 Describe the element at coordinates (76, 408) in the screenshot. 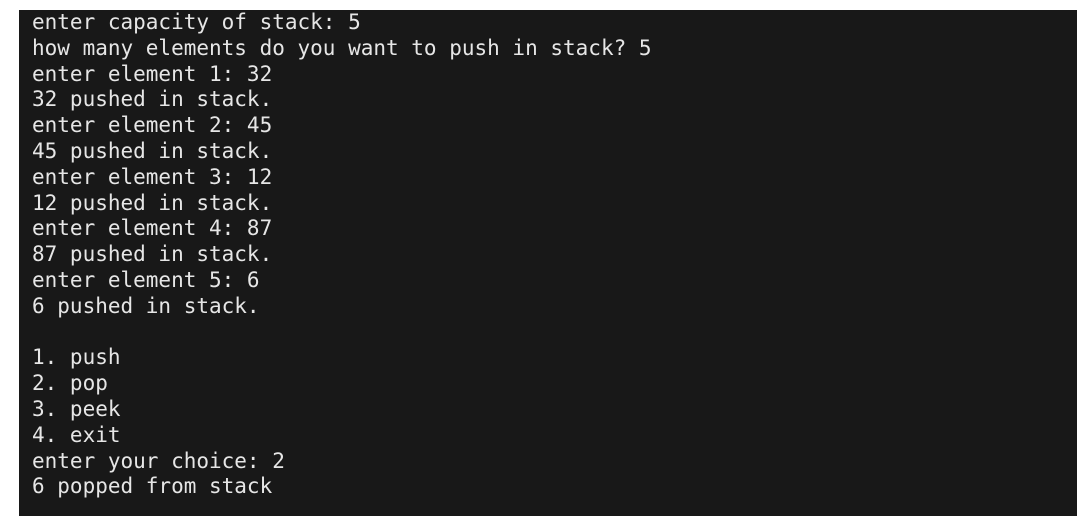

I see `menu-option-peek: 3. peek` at that location.